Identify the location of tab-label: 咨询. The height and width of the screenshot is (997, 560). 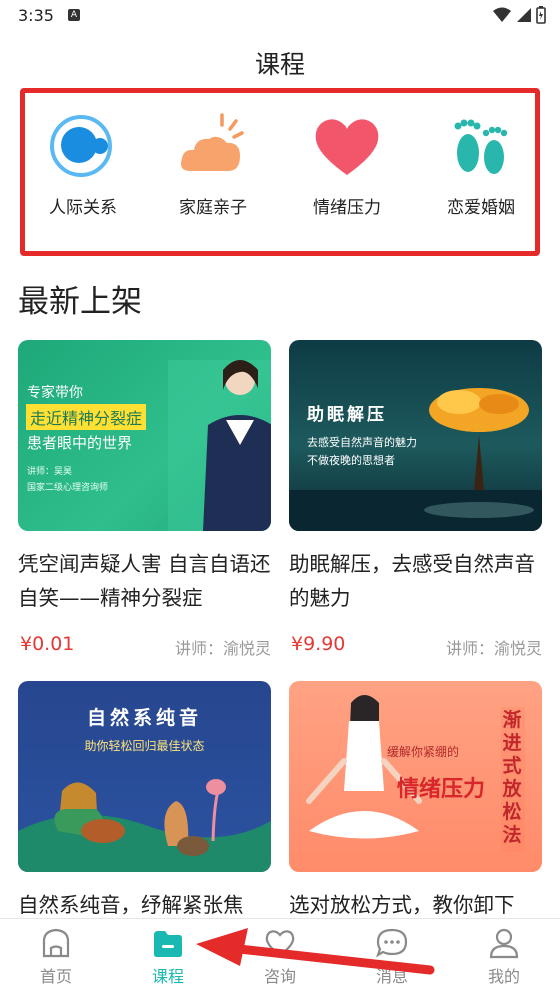
(279, 976).